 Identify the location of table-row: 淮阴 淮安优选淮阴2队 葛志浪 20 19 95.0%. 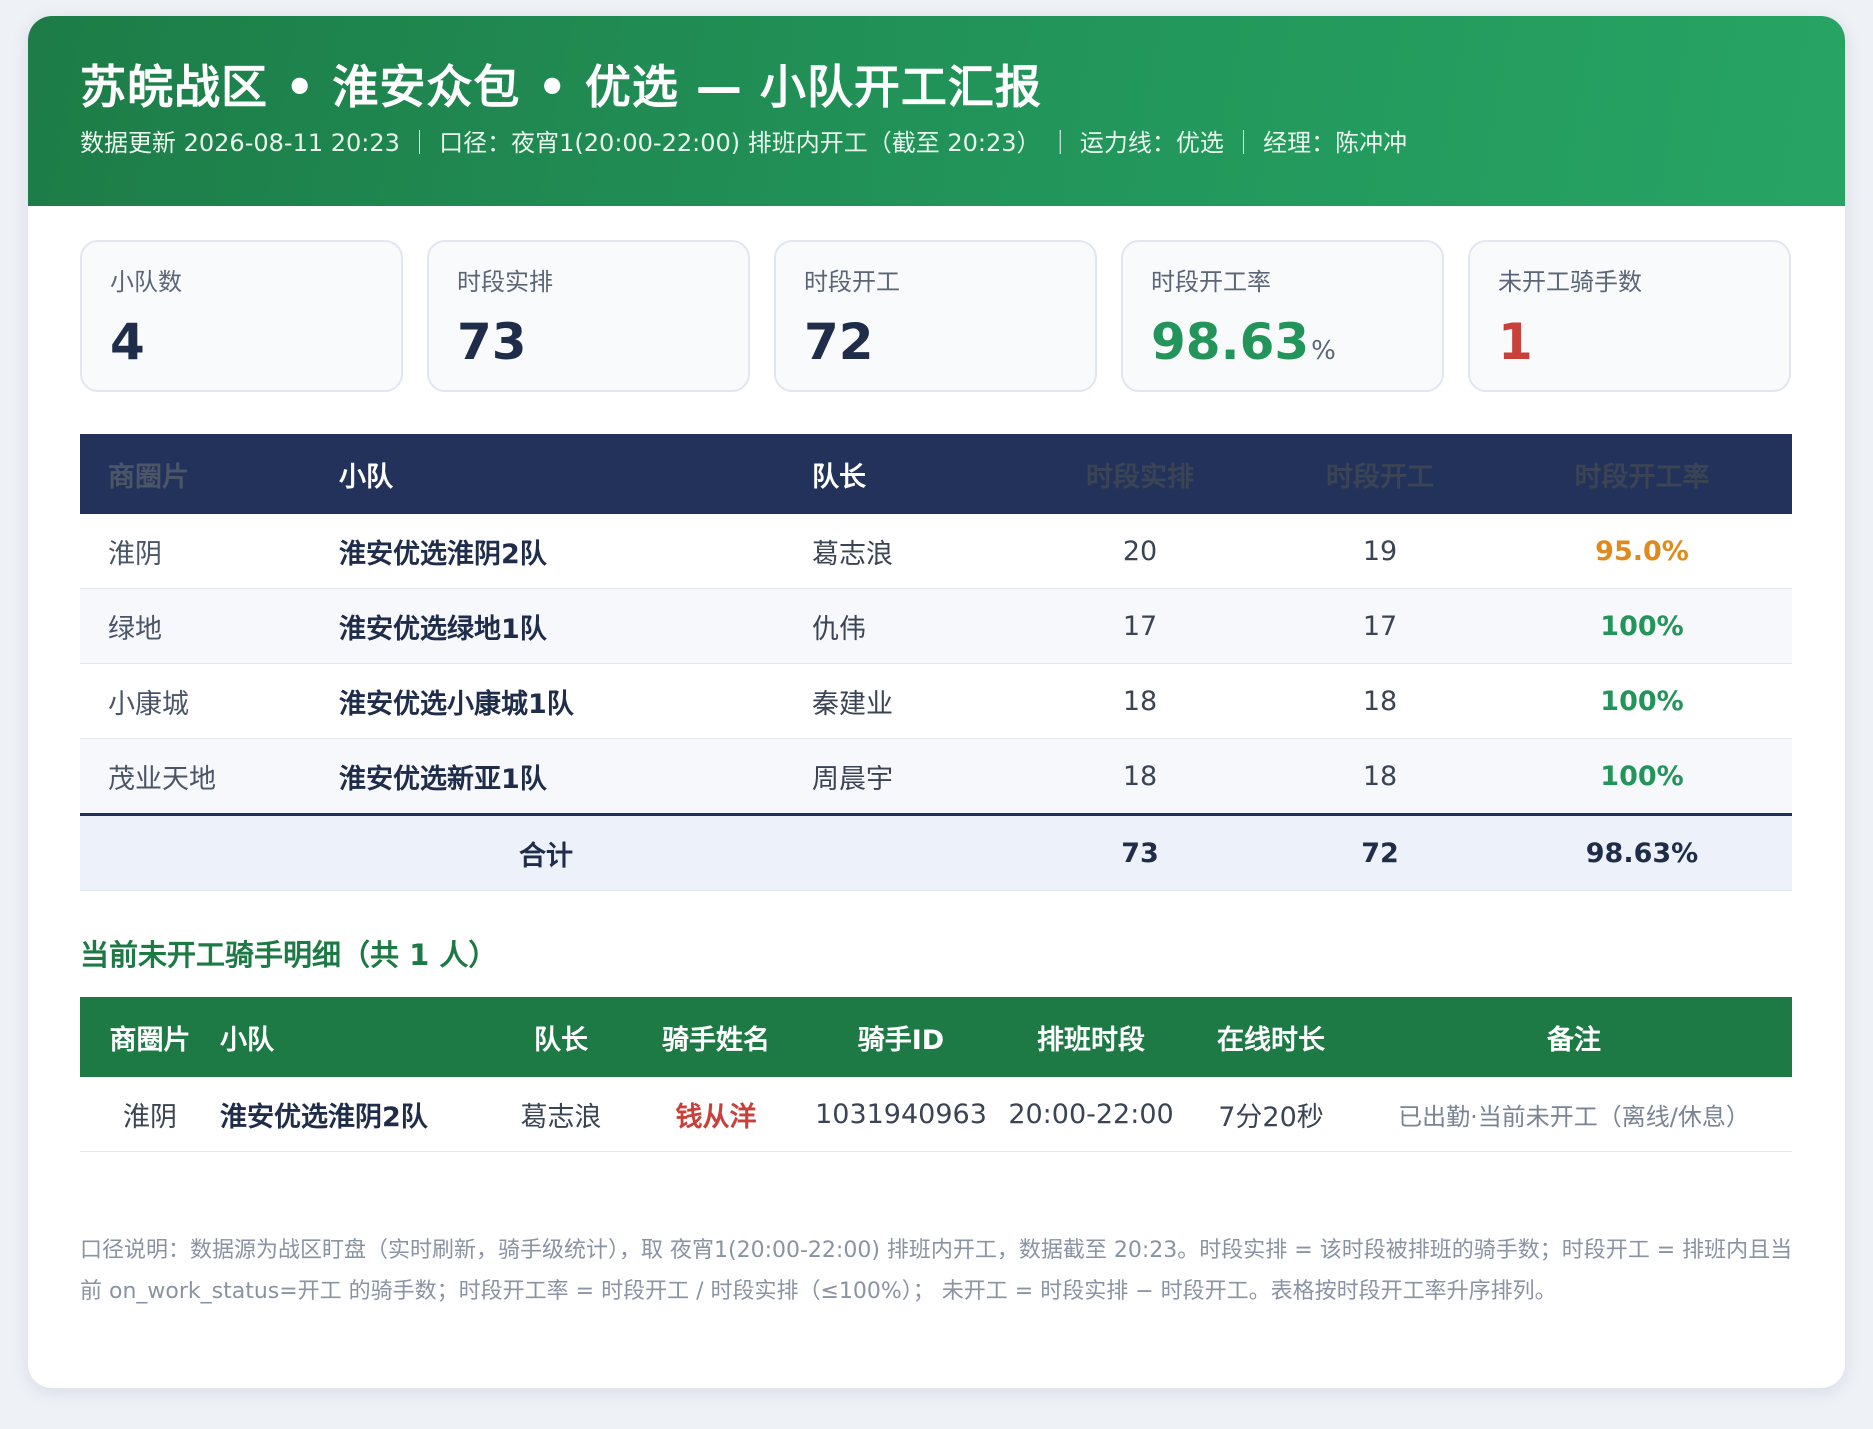
(936, 551).